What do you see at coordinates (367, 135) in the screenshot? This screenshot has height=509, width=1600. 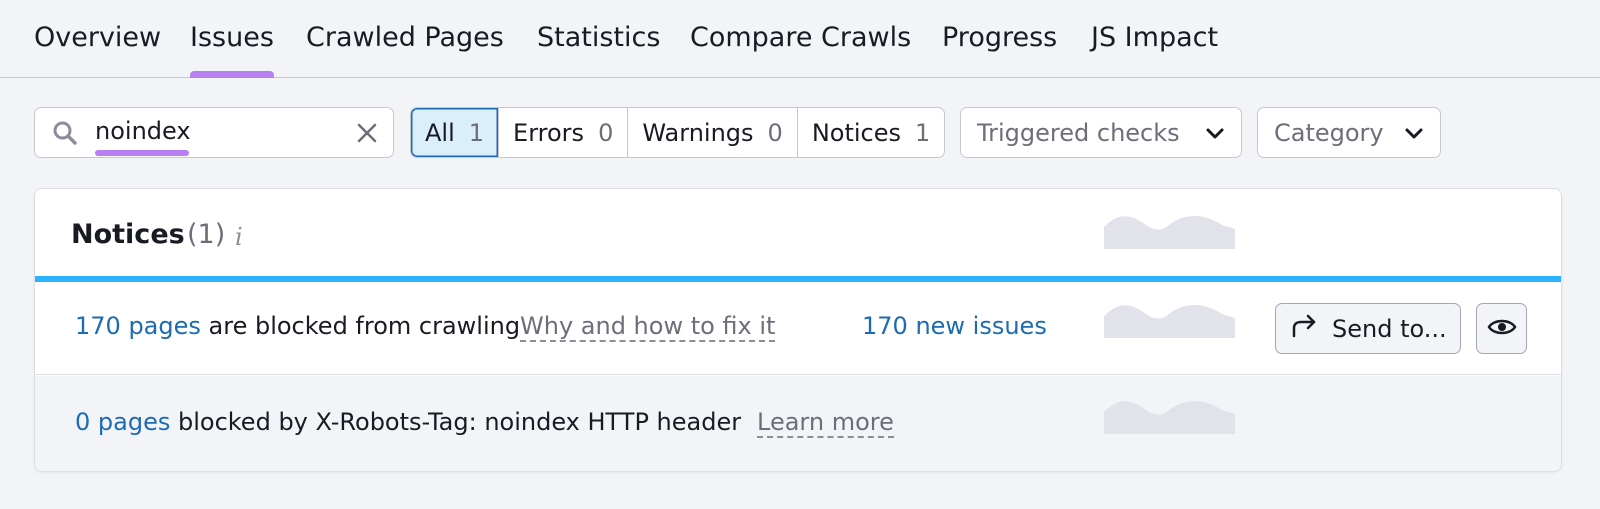 I see `close-icon` at bounding box center [367, 135].